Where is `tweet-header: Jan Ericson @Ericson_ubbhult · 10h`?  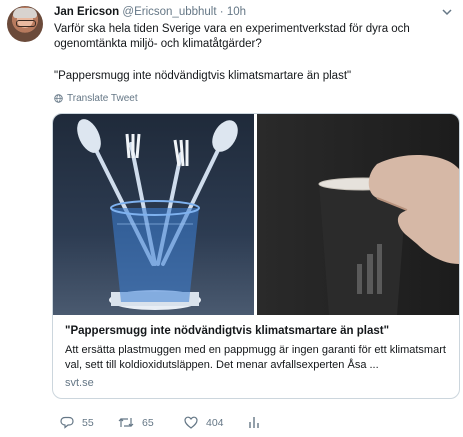
tweet-header: Jan Ericson @Ericson_ubbhult · 10h is located at coordinates (150, 12).